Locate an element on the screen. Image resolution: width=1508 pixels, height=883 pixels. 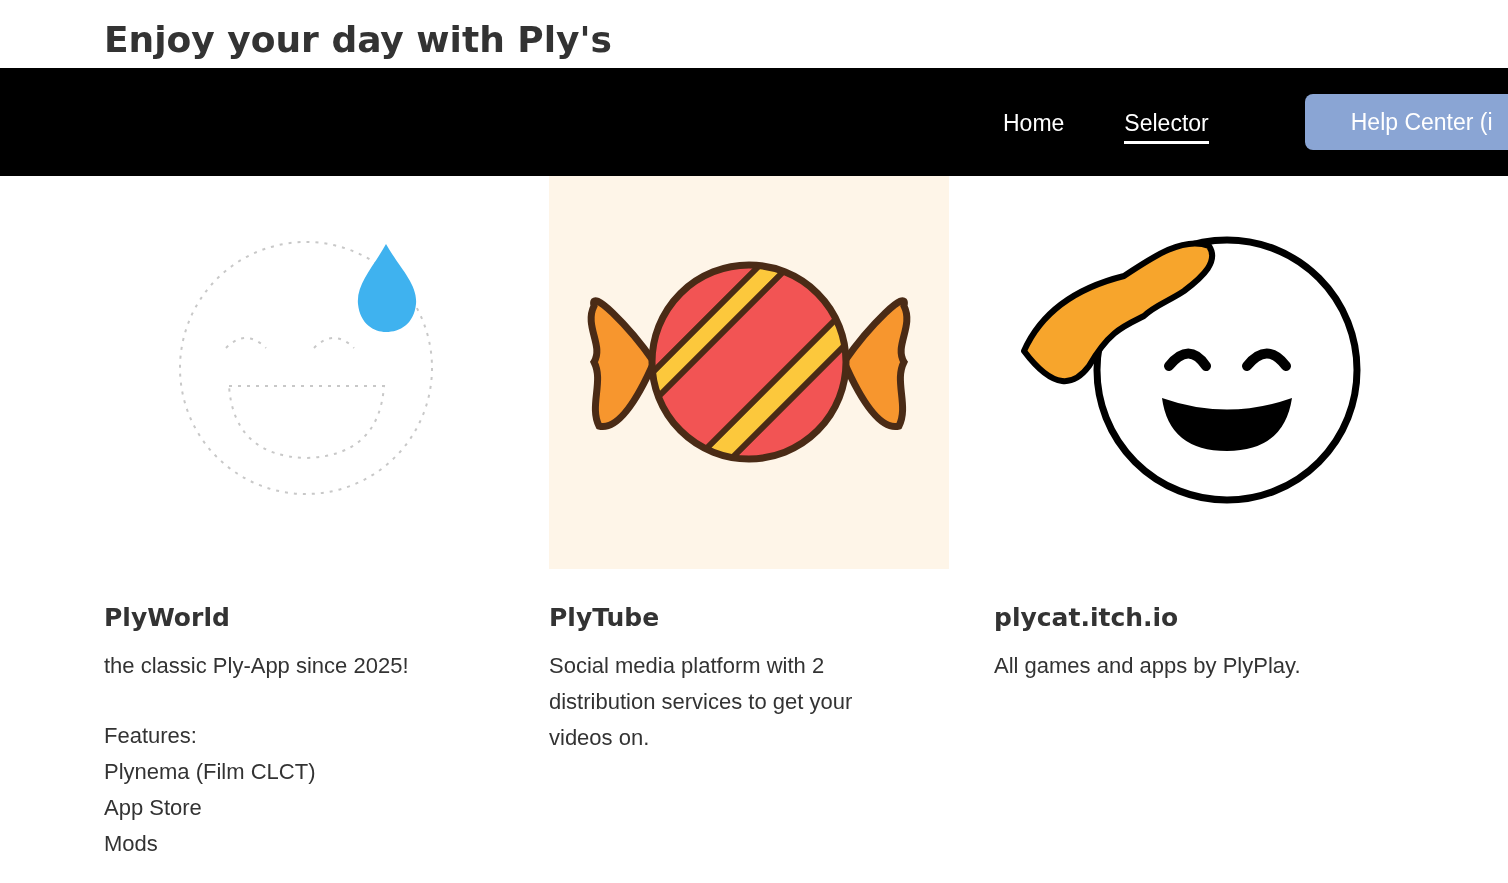
card-title: PlyWorld is located at coordinates (167, 618).